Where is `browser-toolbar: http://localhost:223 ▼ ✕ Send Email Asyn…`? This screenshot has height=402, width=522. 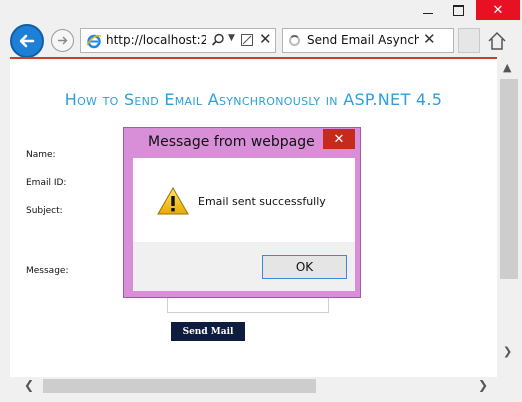 browser-toolbar: http://localhost:223 ▼ ✕ Send Email Asyn… is located at coordinates (261, 41).